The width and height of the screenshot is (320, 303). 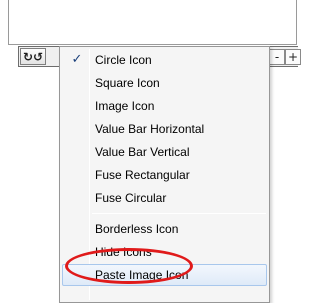 I want to click on refresh-button: ↻↺, so click(x=33, y=56).